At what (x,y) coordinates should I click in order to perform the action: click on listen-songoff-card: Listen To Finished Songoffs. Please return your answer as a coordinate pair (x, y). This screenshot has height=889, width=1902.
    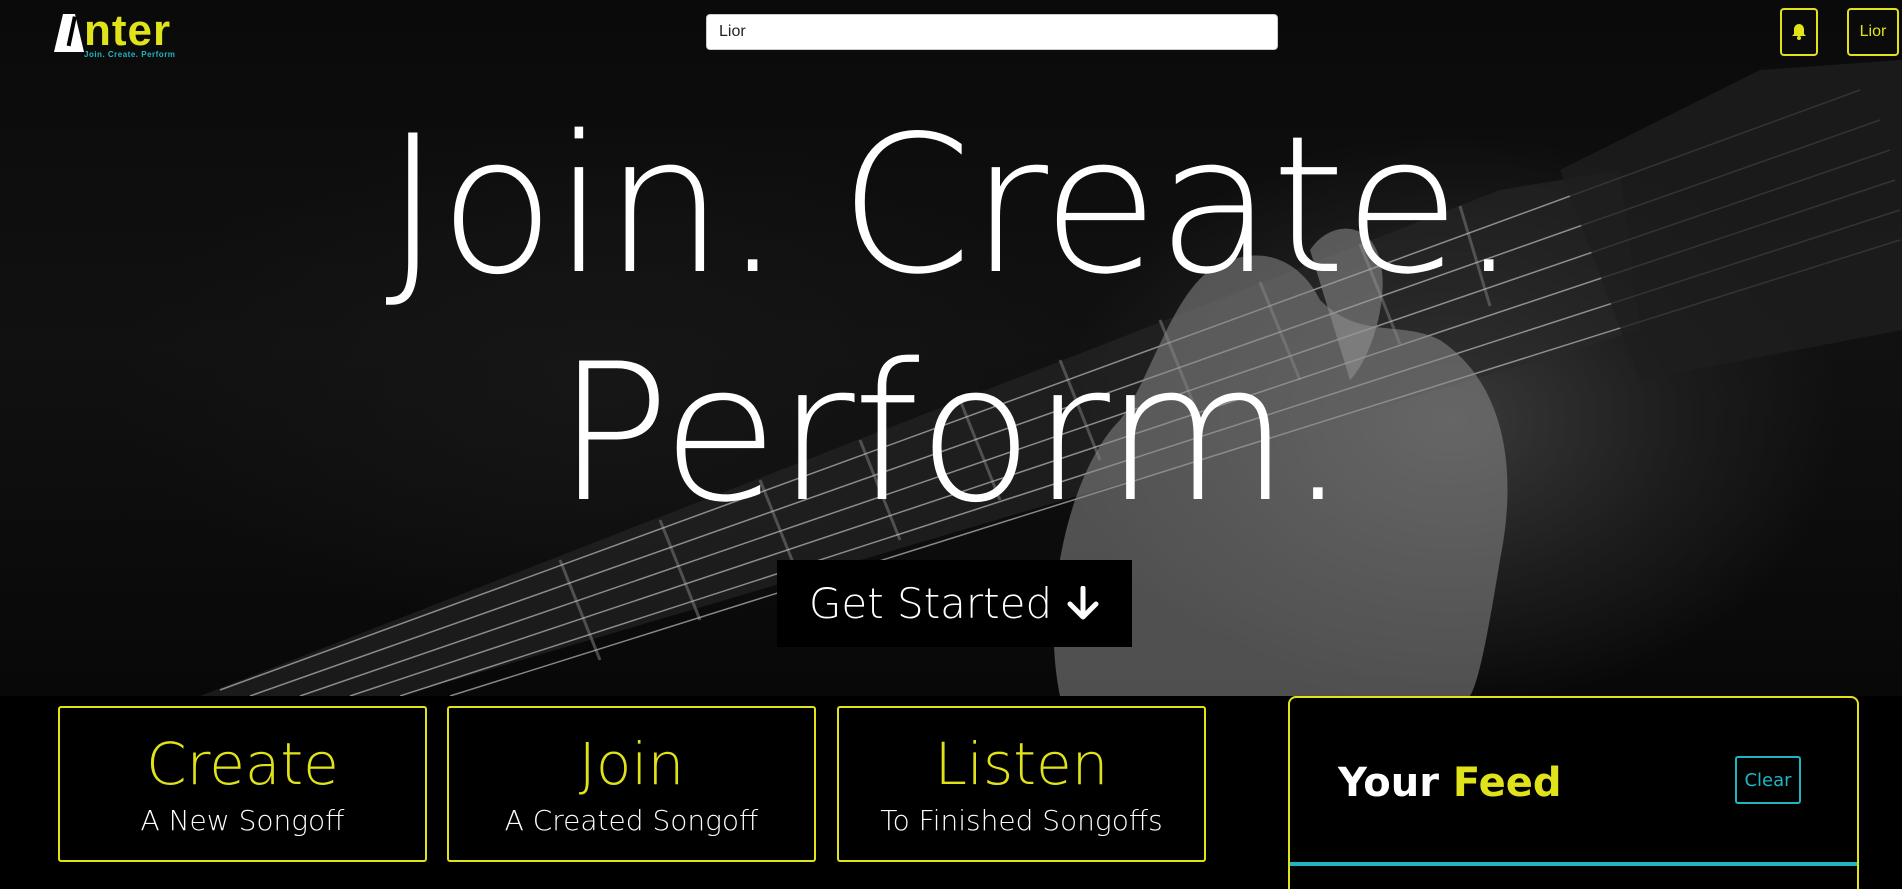
    Looking at the image, I should click on (1021, 784).